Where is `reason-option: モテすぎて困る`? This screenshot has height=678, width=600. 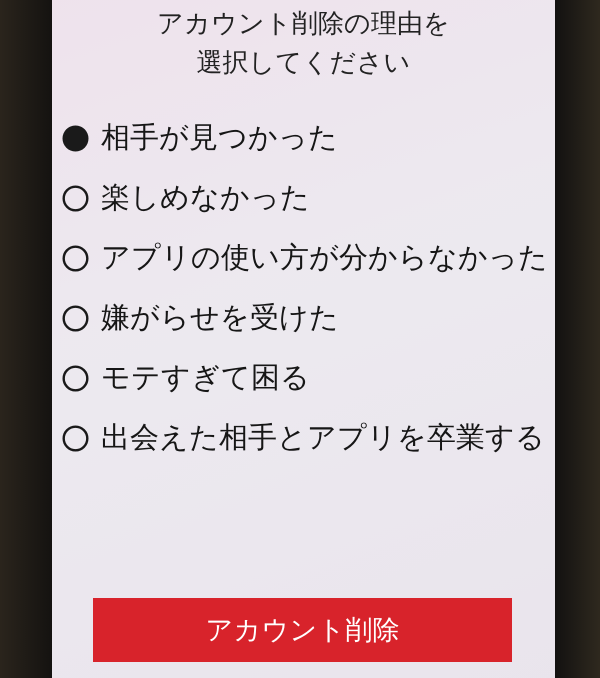
reason-option: モテすぎて困る is located at coordinates (186, 378).